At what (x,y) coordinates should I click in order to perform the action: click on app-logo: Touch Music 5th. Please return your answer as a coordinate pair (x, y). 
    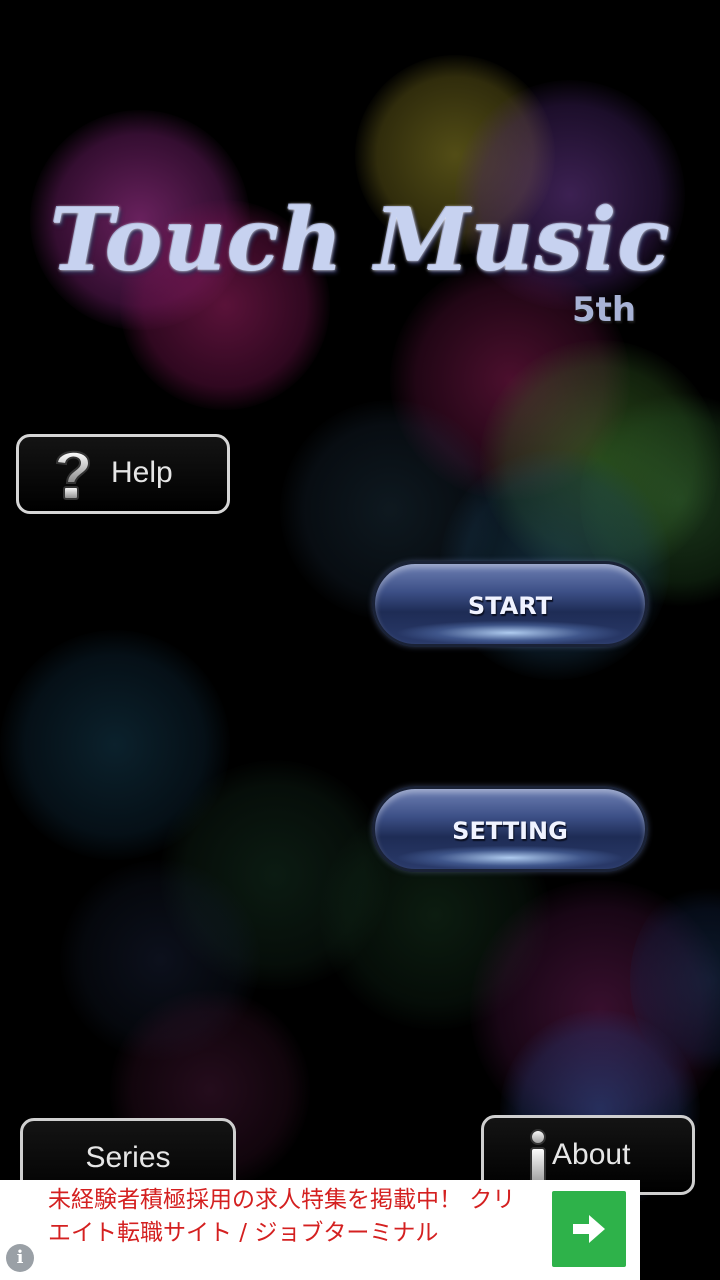
    Looking at the image, I should click on (360, 265).